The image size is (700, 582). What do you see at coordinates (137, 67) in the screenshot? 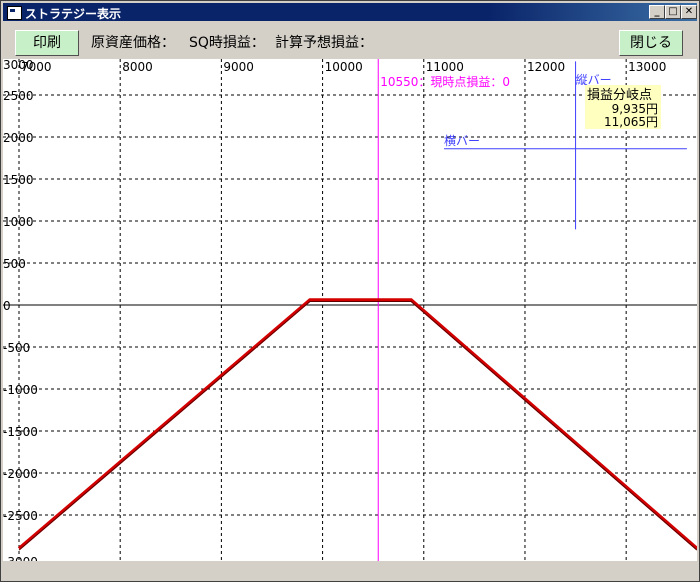
I see `x-tick-label: 8000` at bounding box center [137, 67].